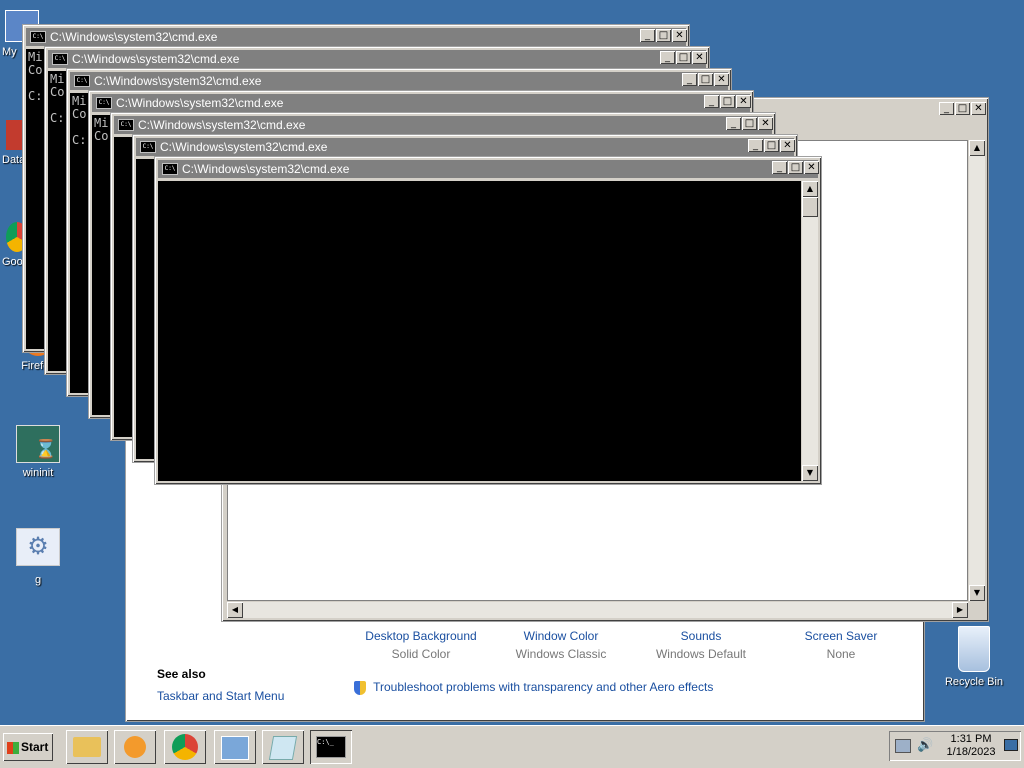 The width and height of the screenshot is (1024, 768). I want to click on control-panel-icon, so click(235, 748).